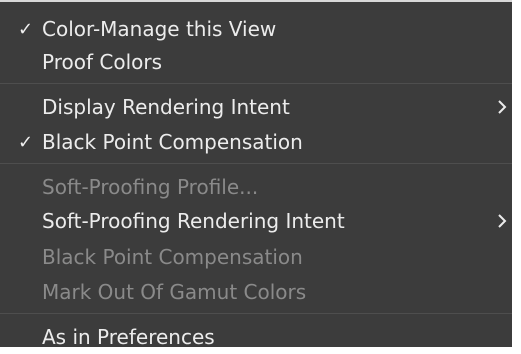  I want to click on menu-item-label: Soft-Proofing Rendering Intent, so click(193, 221).